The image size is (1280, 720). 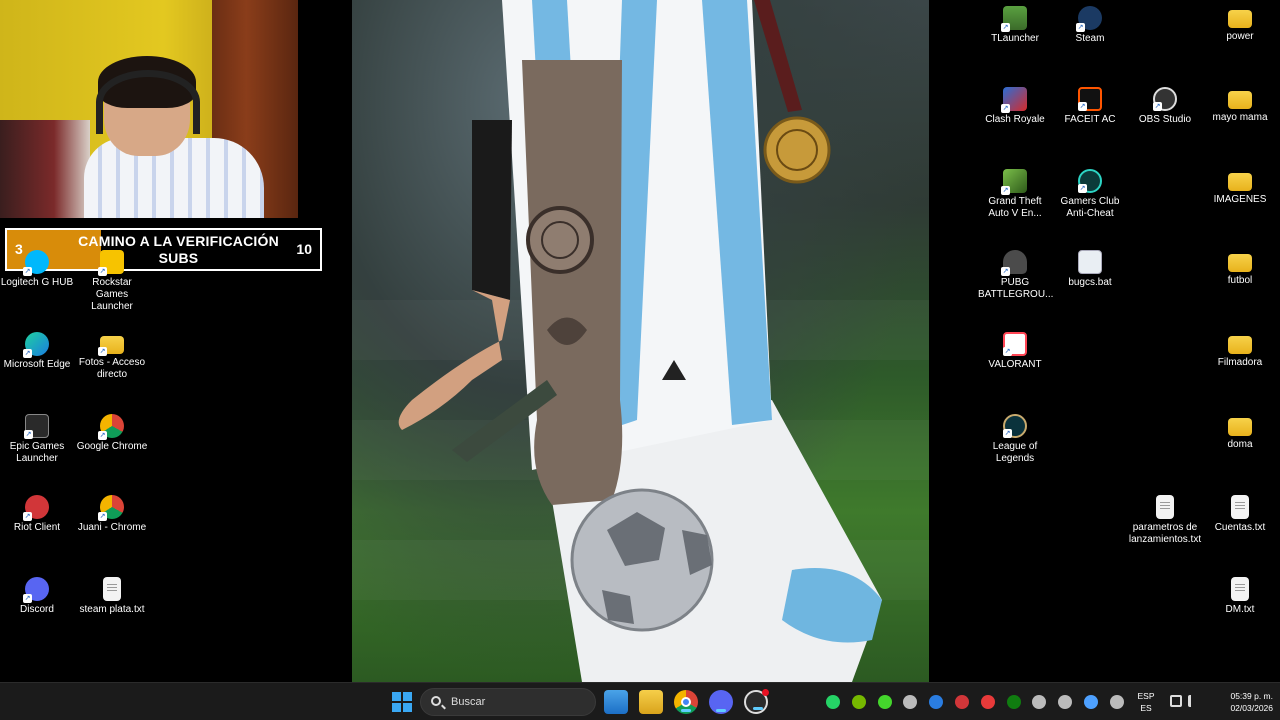 I want to click on keyboard-icon, so click(x=1116, y=702).